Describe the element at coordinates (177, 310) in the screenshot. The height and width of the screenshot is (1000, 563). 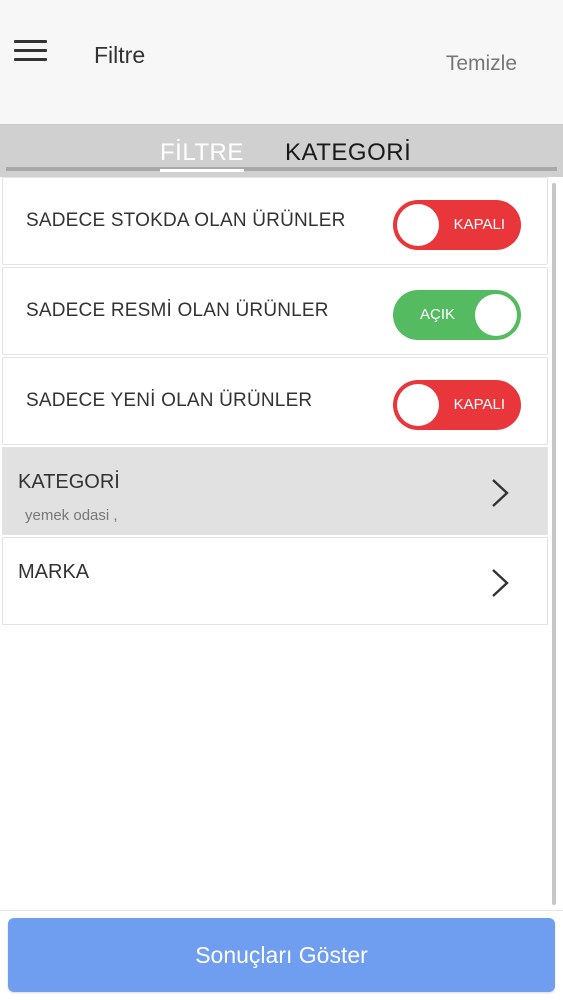
I see `filter-label: SADECE RESMİ OLAN ÜRÜNLER` at that location.